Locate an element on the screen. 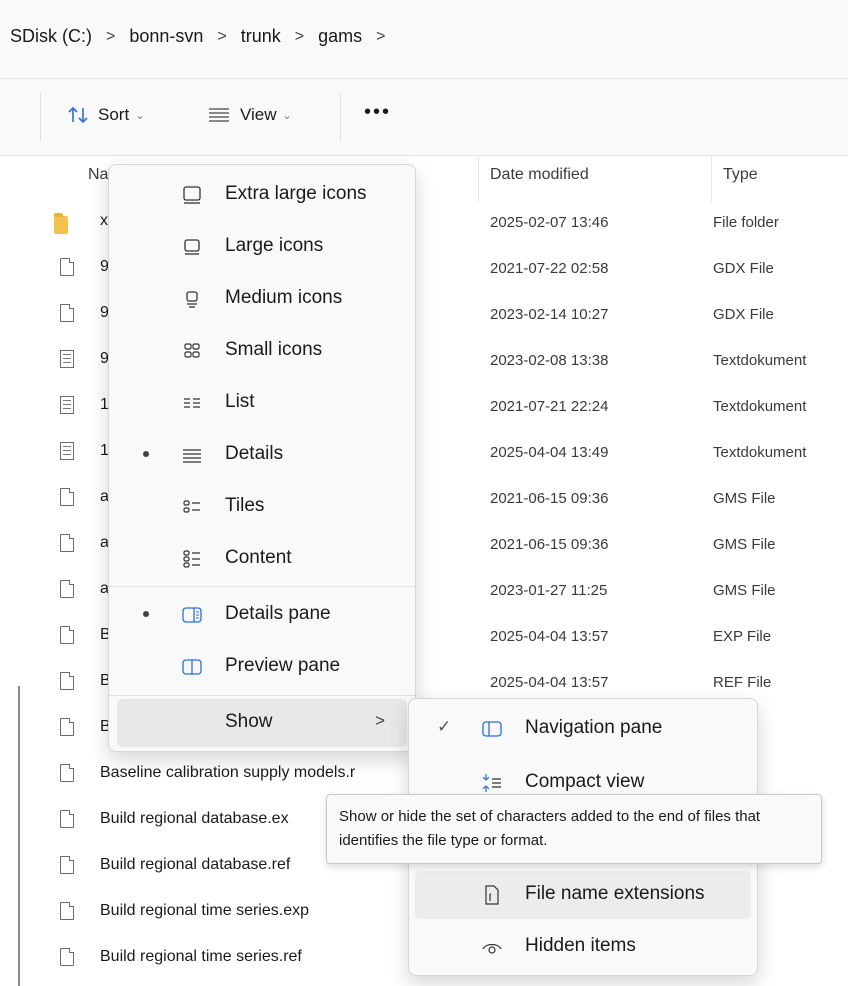 Image resolution: width=848 pixels, height=986 pixels. menu-item-small-icons: Small icons is located at coordinates (262, 351).